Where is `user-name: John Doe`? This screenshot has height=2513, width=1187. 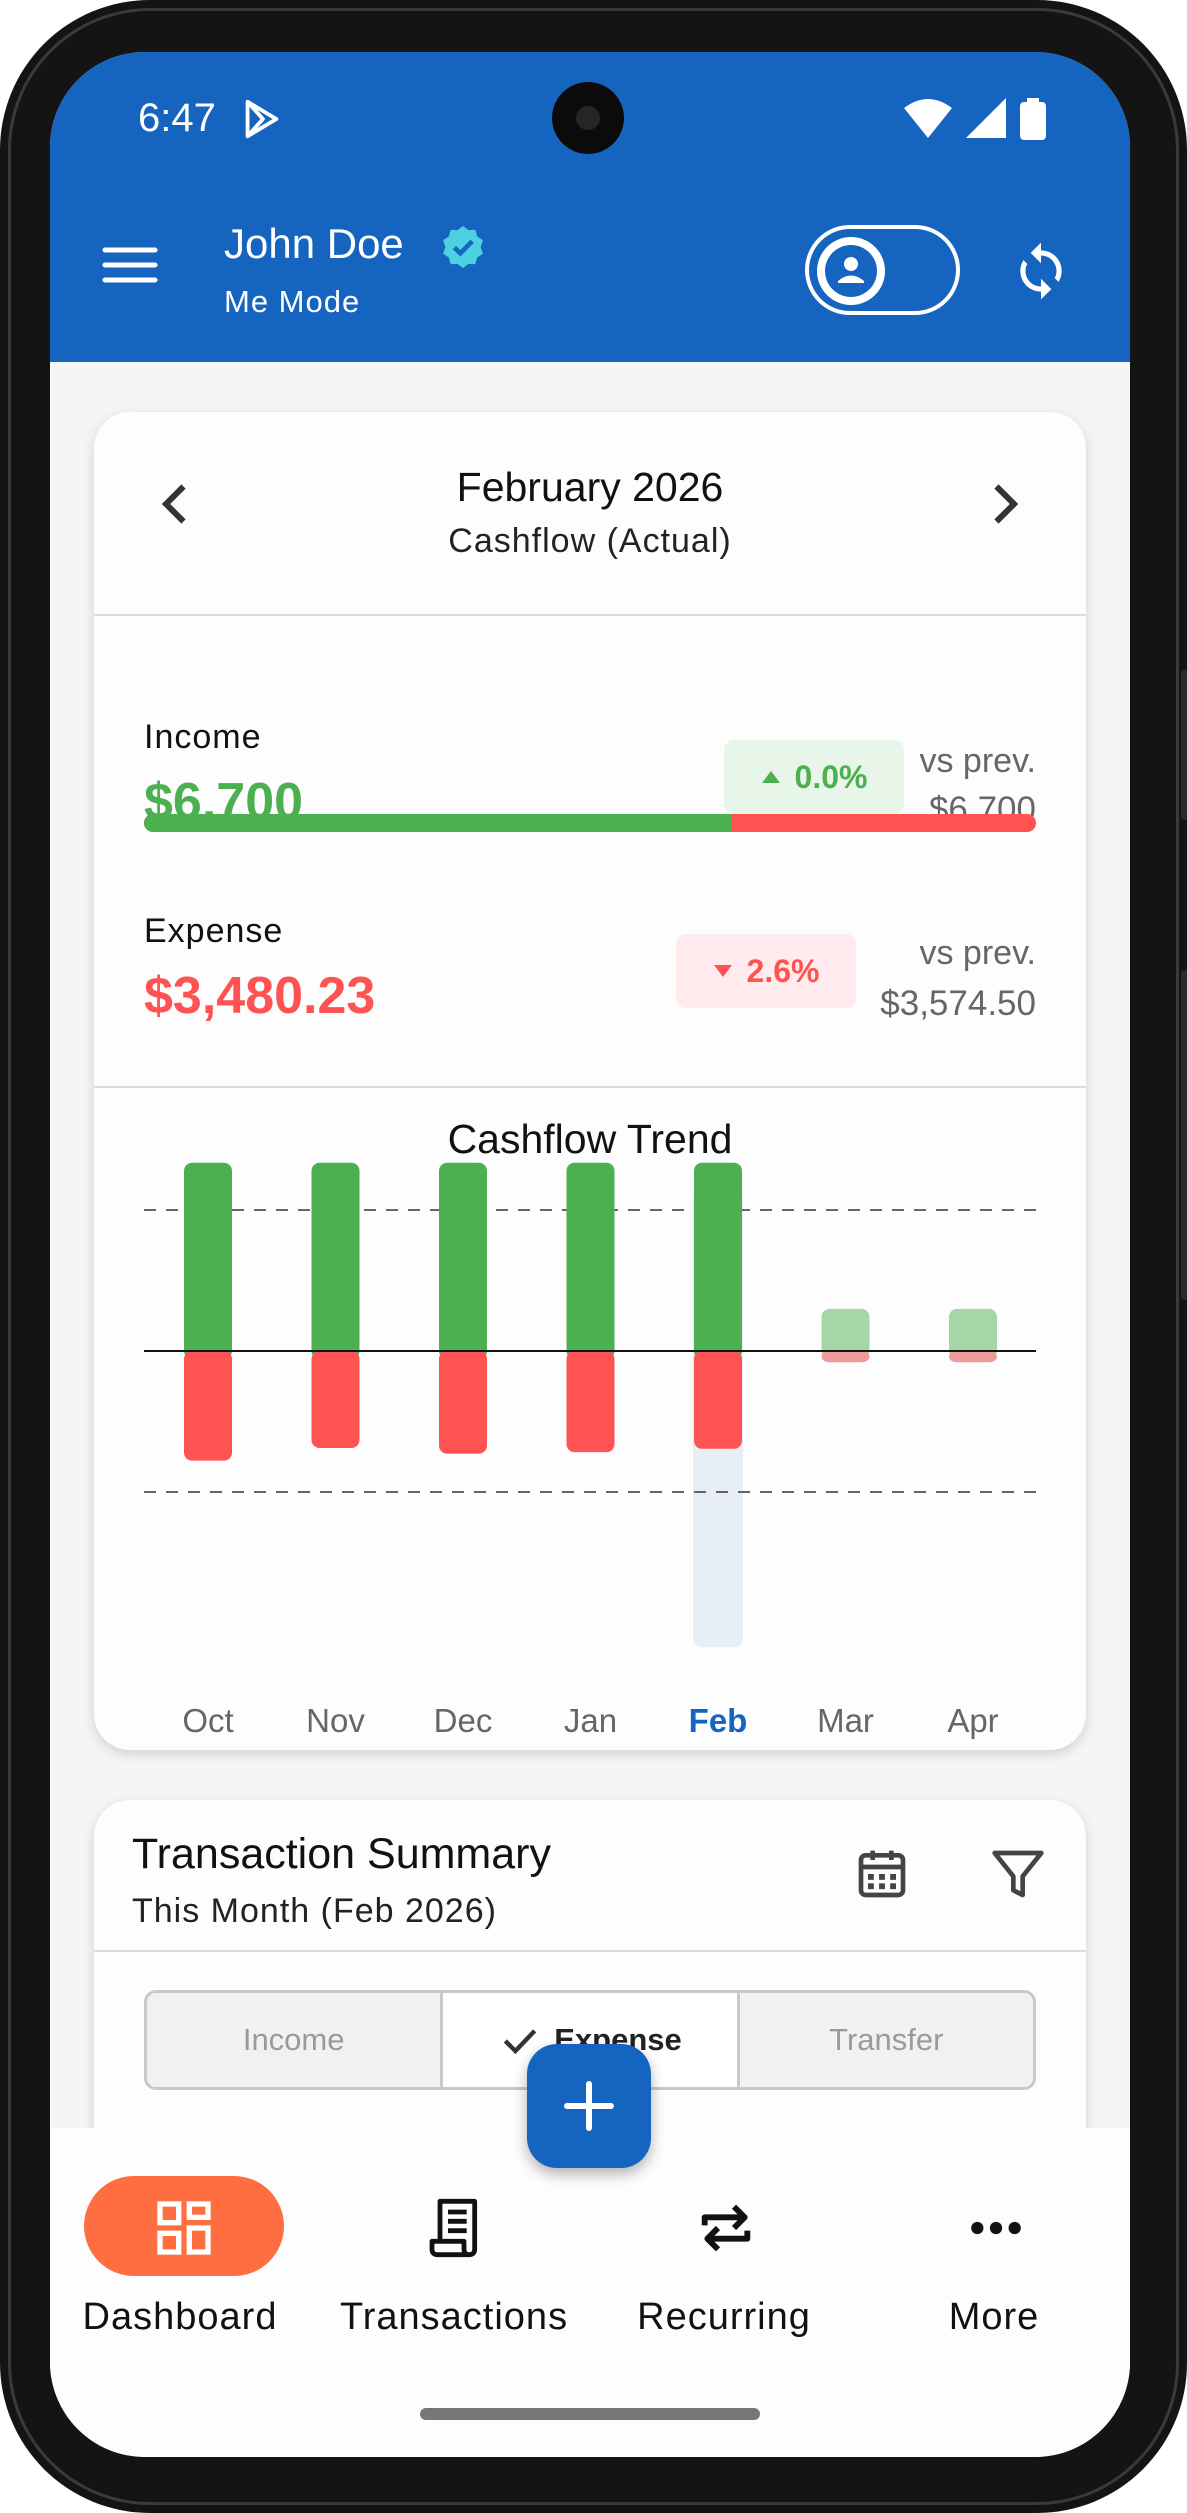 user-name: John Doe is located at coordinates (314, 243).